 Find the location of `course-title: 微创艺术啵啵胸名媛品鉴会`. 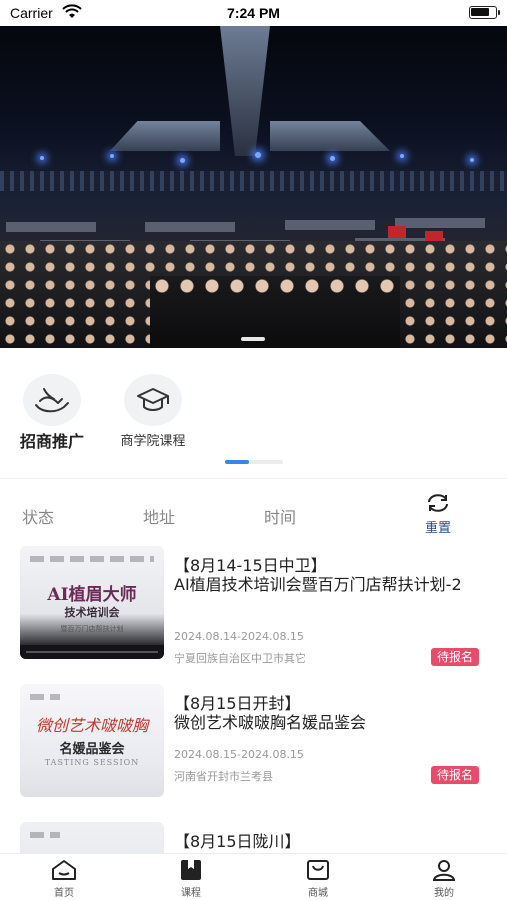

course-title: 微创艺术啵啵胸名媛品鉴会 is located at coordinates (270, 722).